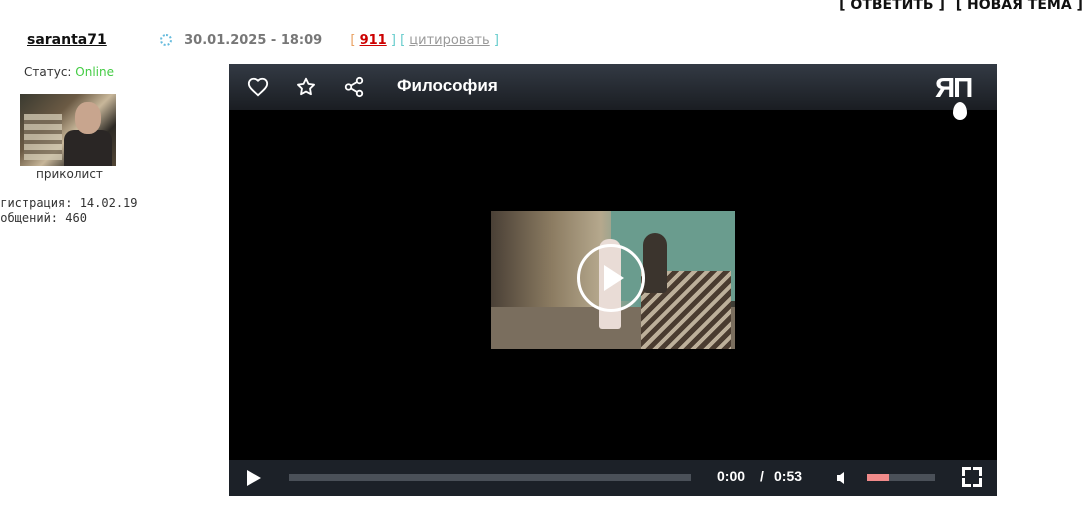 This screenshot has height=523, width=1083. I want to click on bracket: ], so click(496, 40).